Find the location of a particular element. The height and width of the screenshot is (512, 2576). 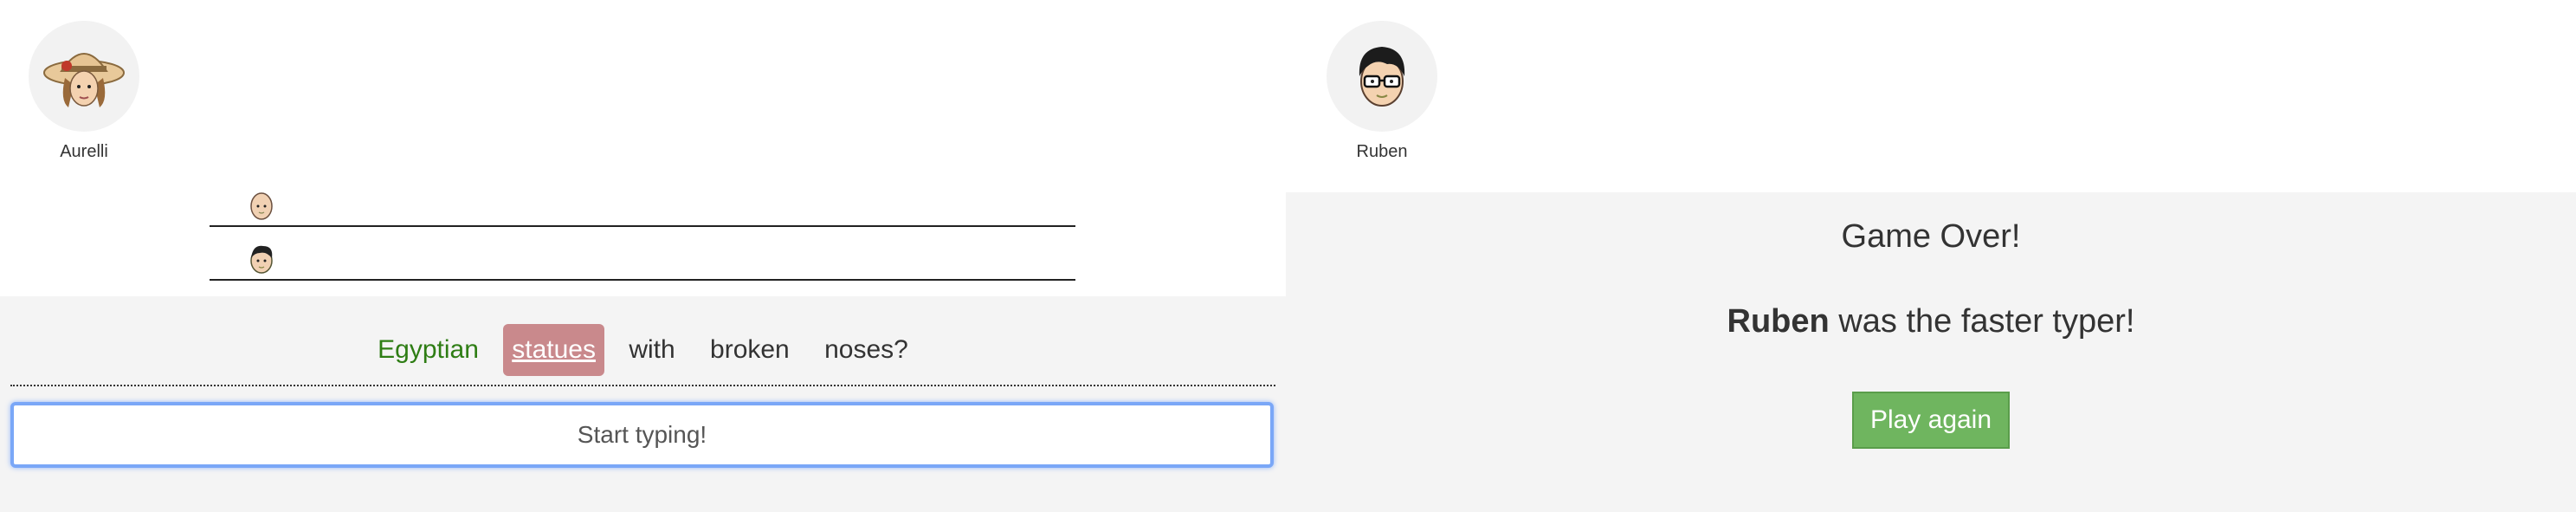

typing-input is located at coordinates (642, 435).